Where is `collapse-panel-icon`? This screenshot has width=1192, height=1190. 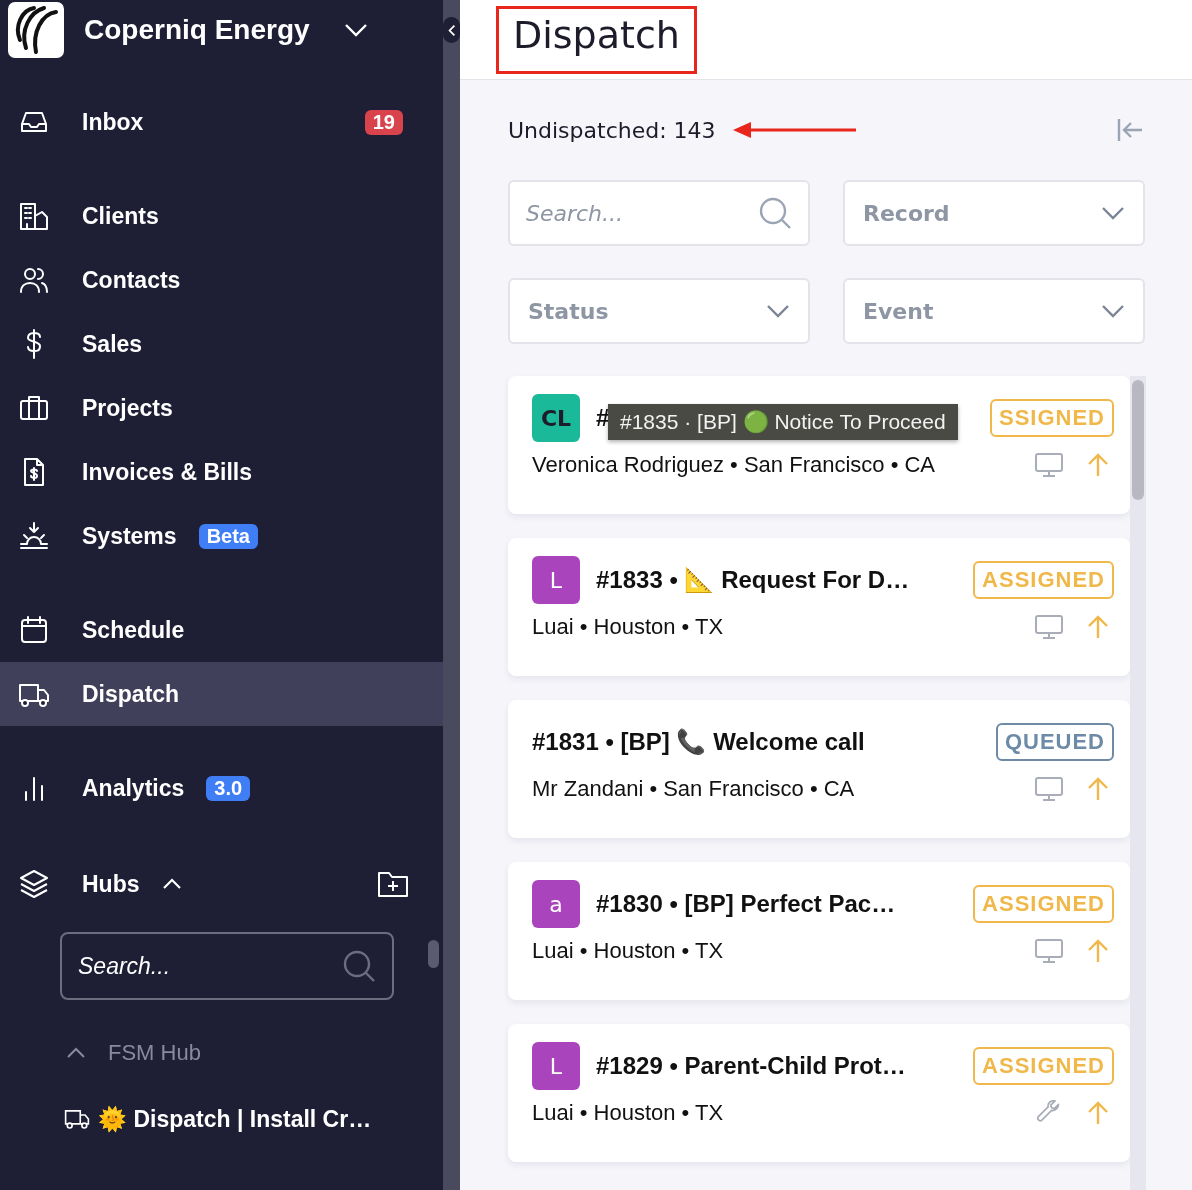 collapse-panel-icon is located at coordinates (1130, 130).